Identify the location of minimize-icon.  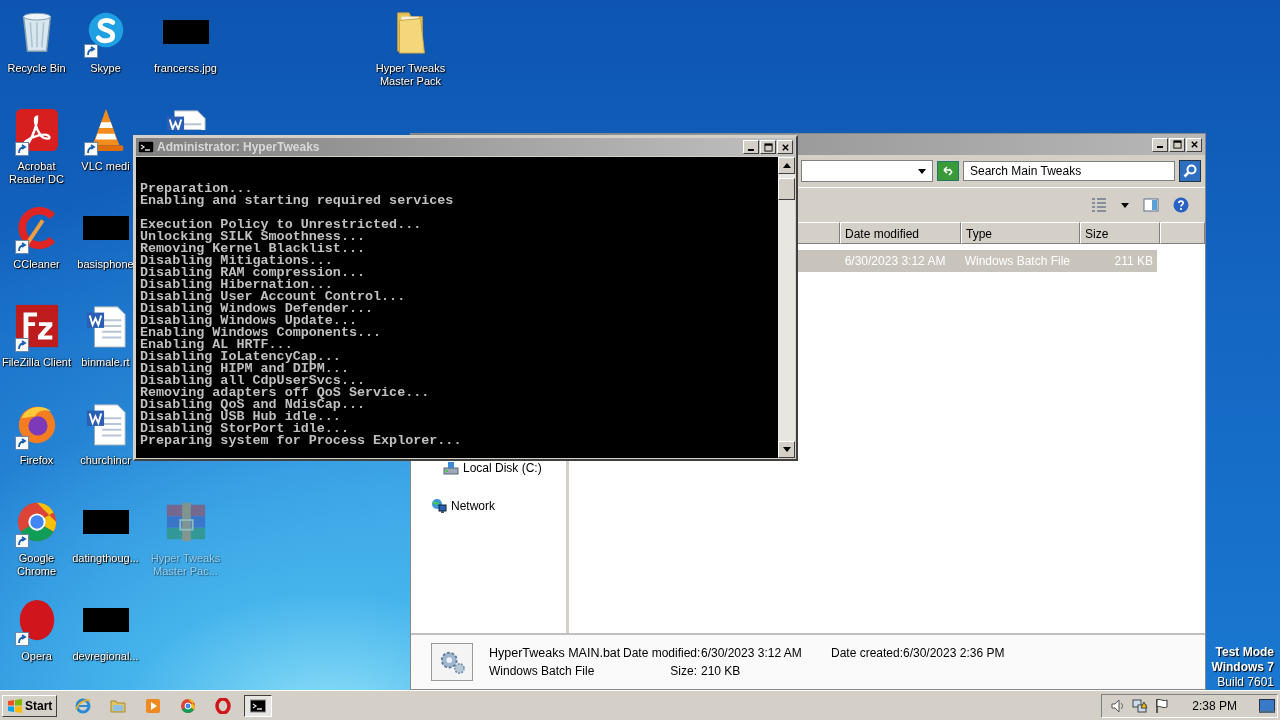
(1160, 147).